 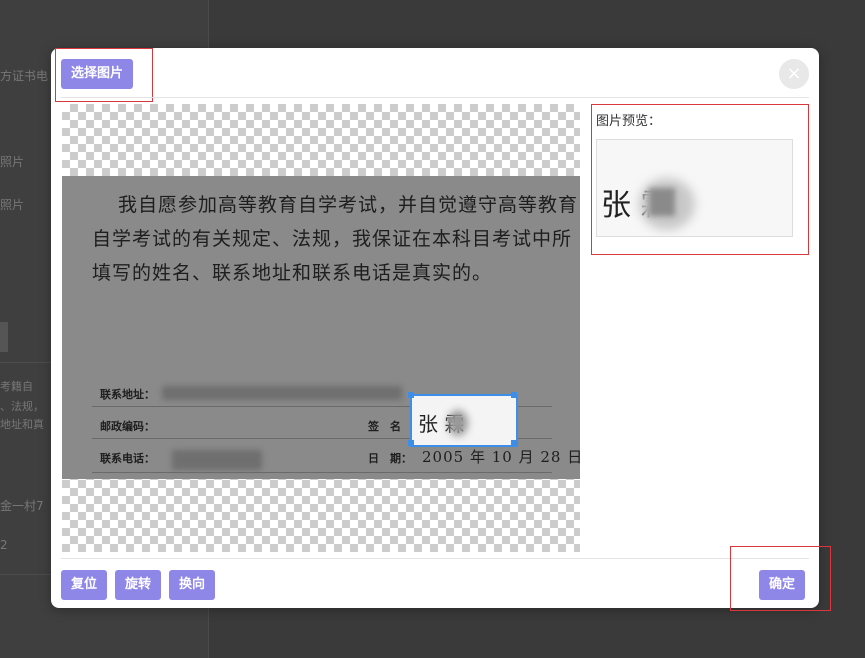 I want to click on redacted-phone, so click(x=217, y=460).